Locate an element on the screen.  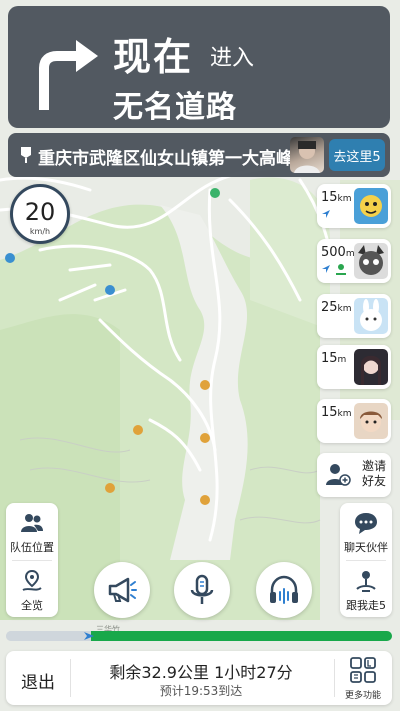
exit-navigation-button: 退出 is located at coordinates (38, 678).